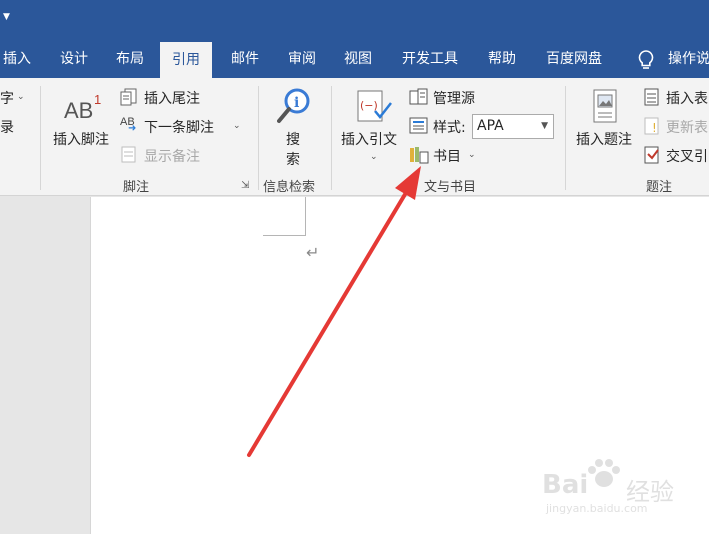 Image resolution: width=709 pixels, height=534 pixels. What do you see at coordinates (659, 187) in the screenshot?
I see `captions-group-label: 题注` at bounding box center [659, 187].